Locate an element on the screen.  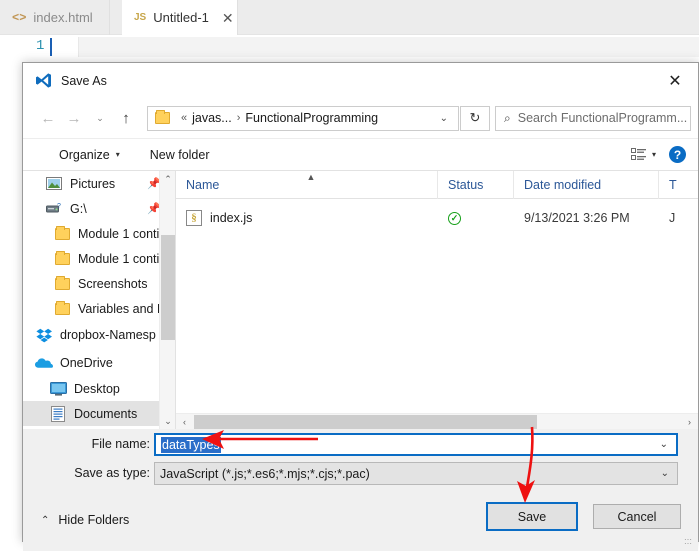
chevron-right-icon: › is located at coordinates (238, 118).